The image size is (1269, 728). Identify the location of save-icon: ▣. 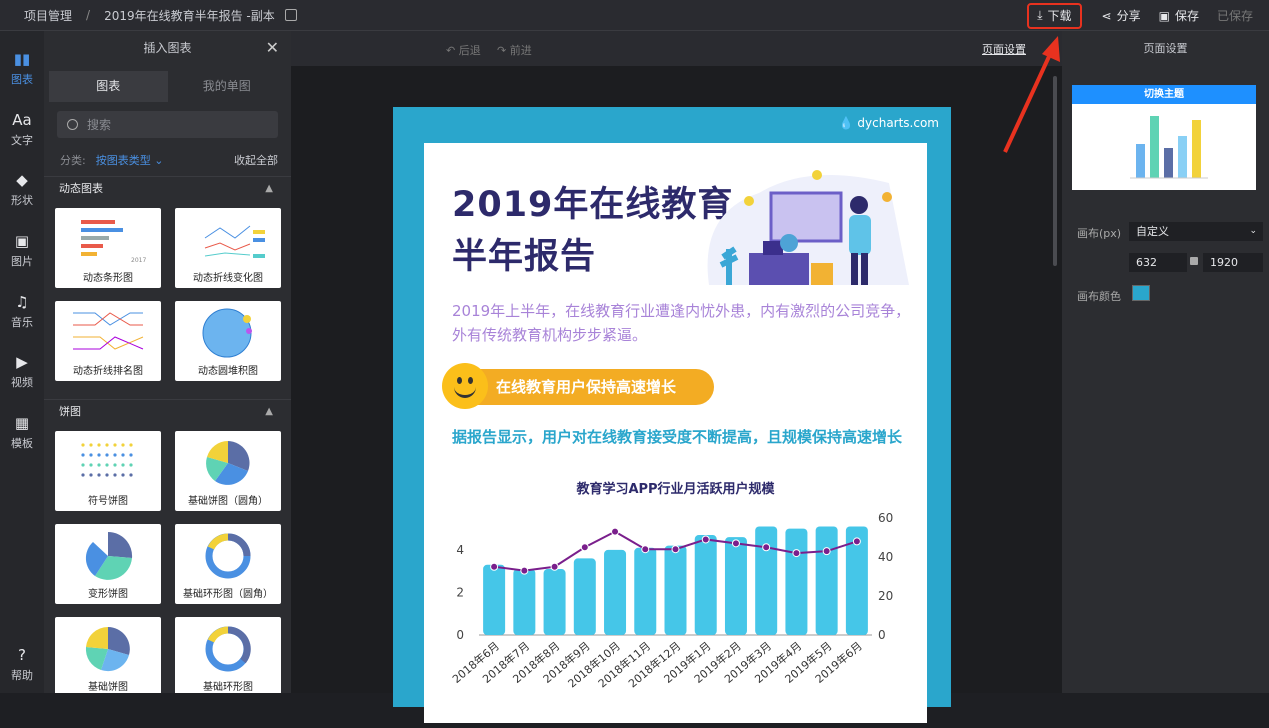
(1164, 15).